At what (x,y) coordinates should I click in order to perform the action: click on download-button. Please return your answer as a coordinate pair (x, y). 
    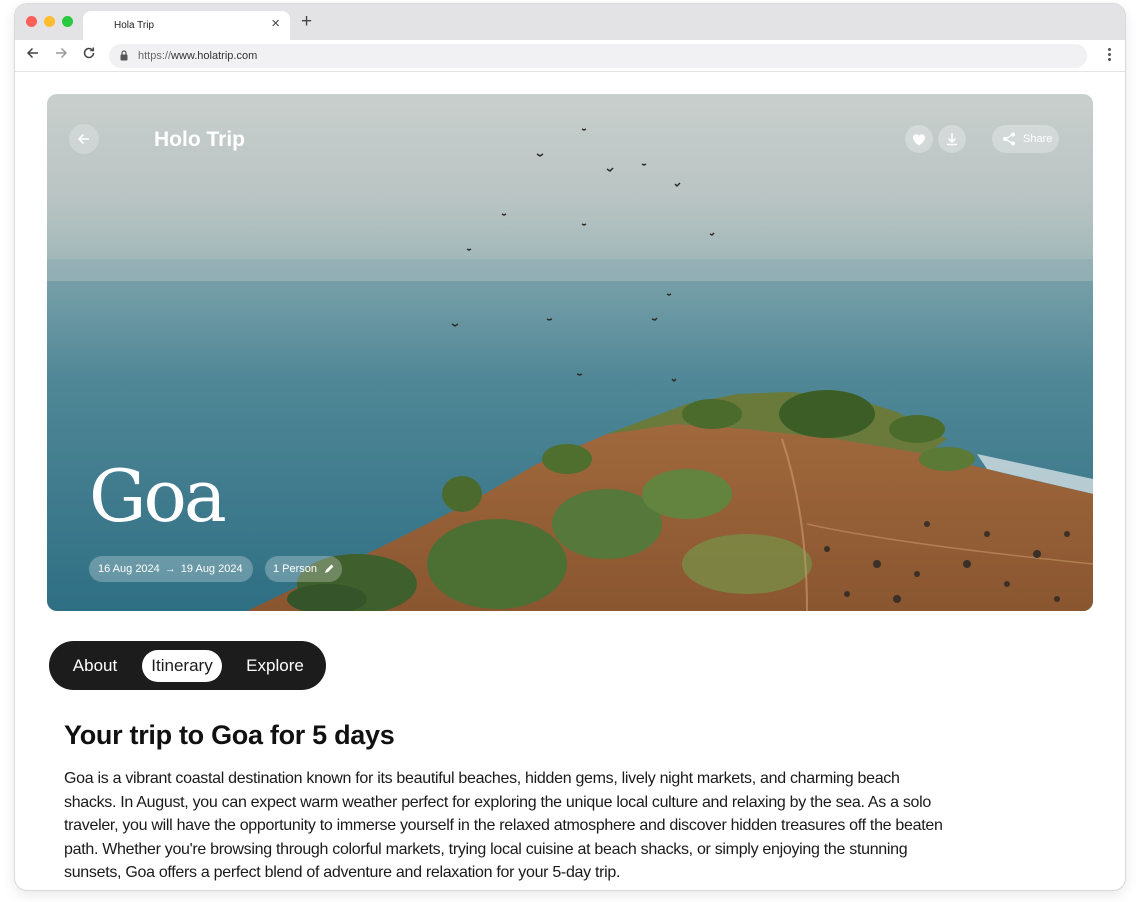
    Looking at the image, I should click on (952, 139).